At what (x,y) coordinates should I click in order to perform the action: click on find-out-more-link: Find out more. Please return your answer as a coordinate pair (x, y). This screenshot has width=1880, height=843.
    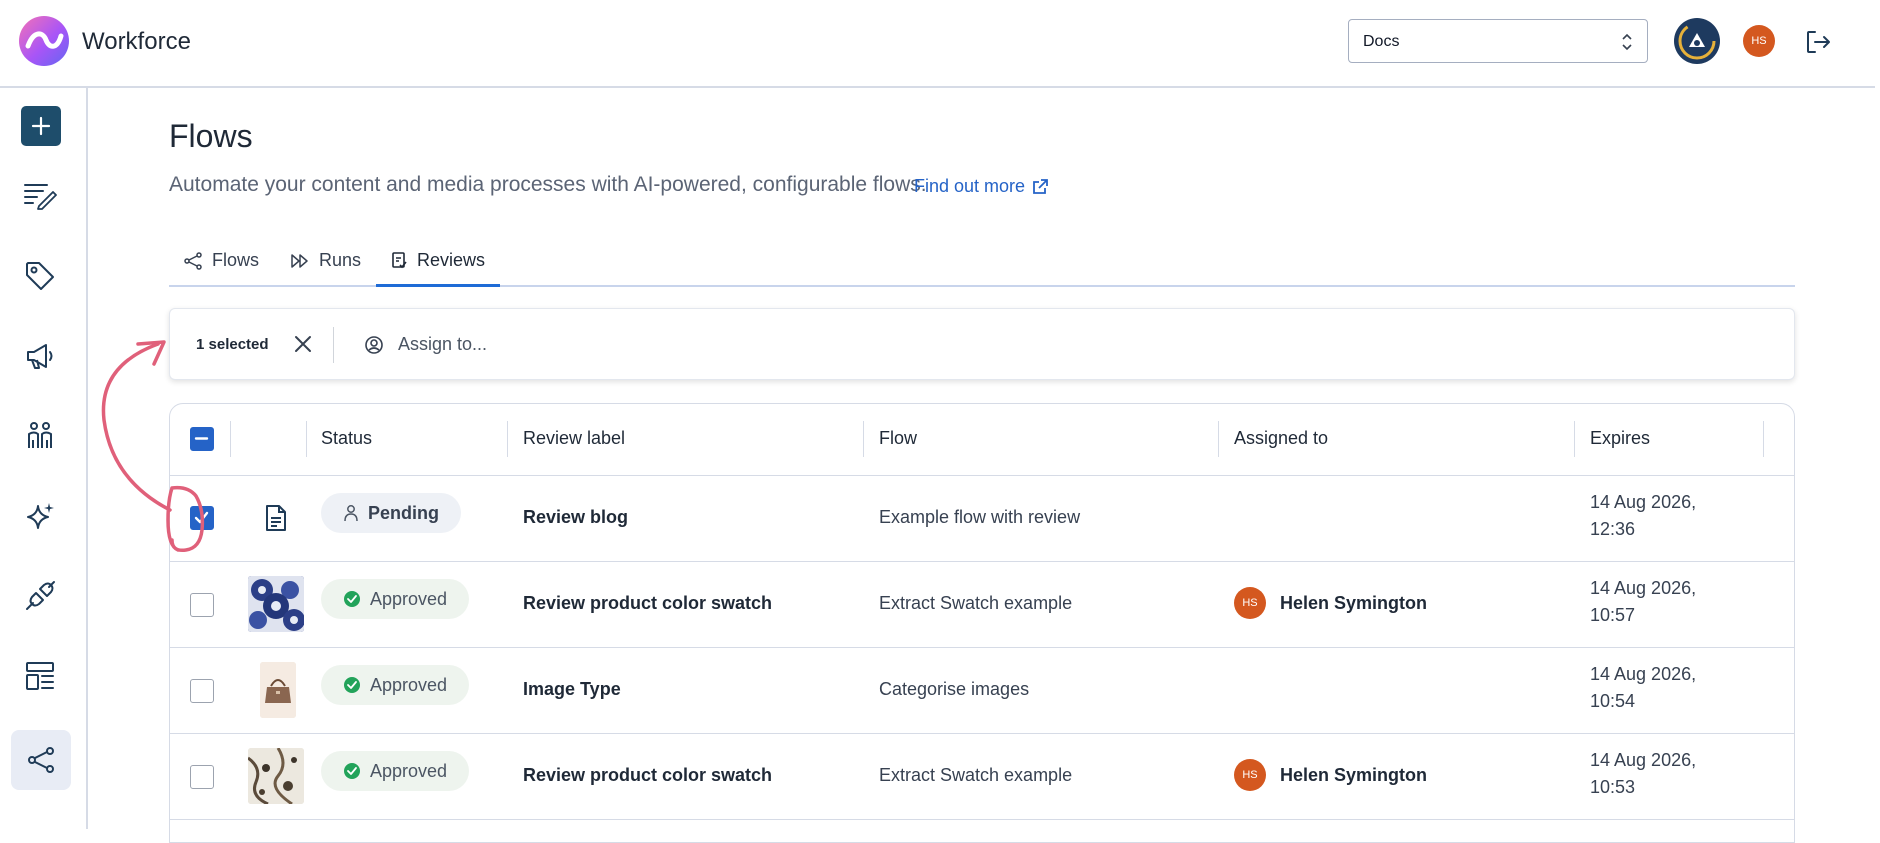
    Looking at the image, I should click on (981, 186).